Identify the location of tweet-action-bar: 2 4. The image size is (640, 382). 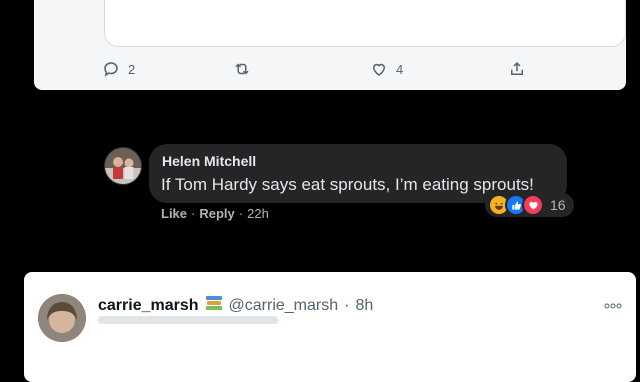
(330, 71).